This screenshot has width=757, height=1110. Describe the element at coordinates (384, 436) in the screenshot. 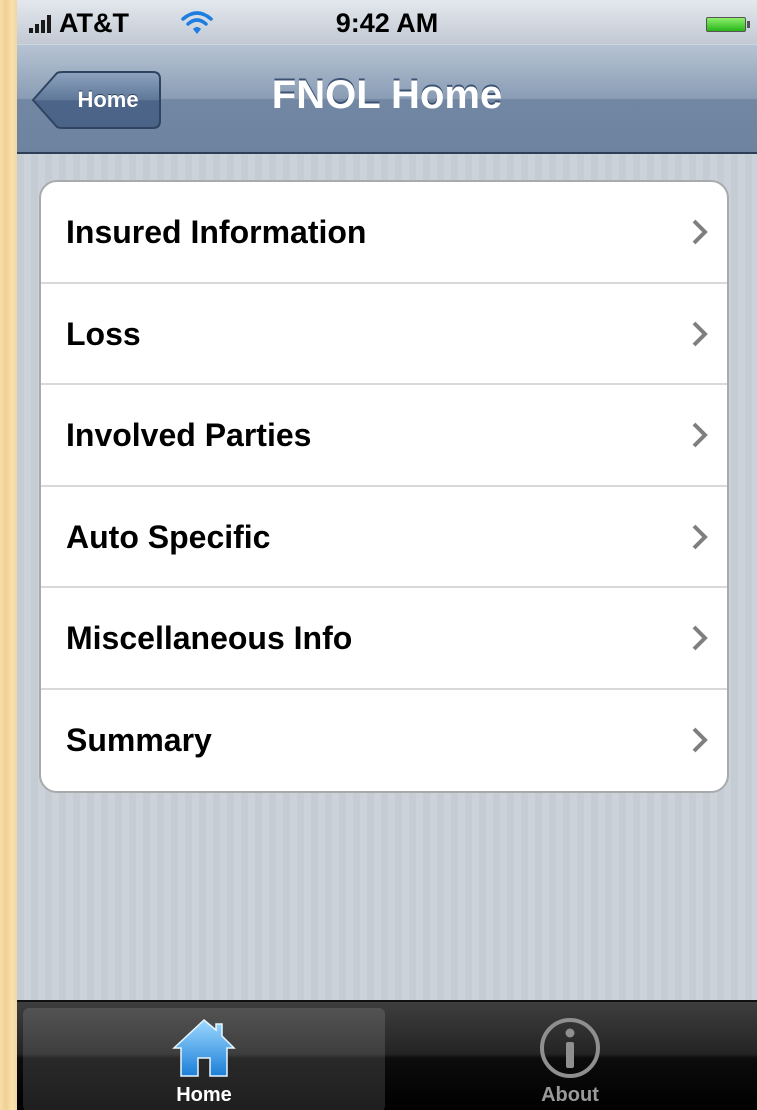

I see `list-item-involved-parties: Involved Parties` at that location.